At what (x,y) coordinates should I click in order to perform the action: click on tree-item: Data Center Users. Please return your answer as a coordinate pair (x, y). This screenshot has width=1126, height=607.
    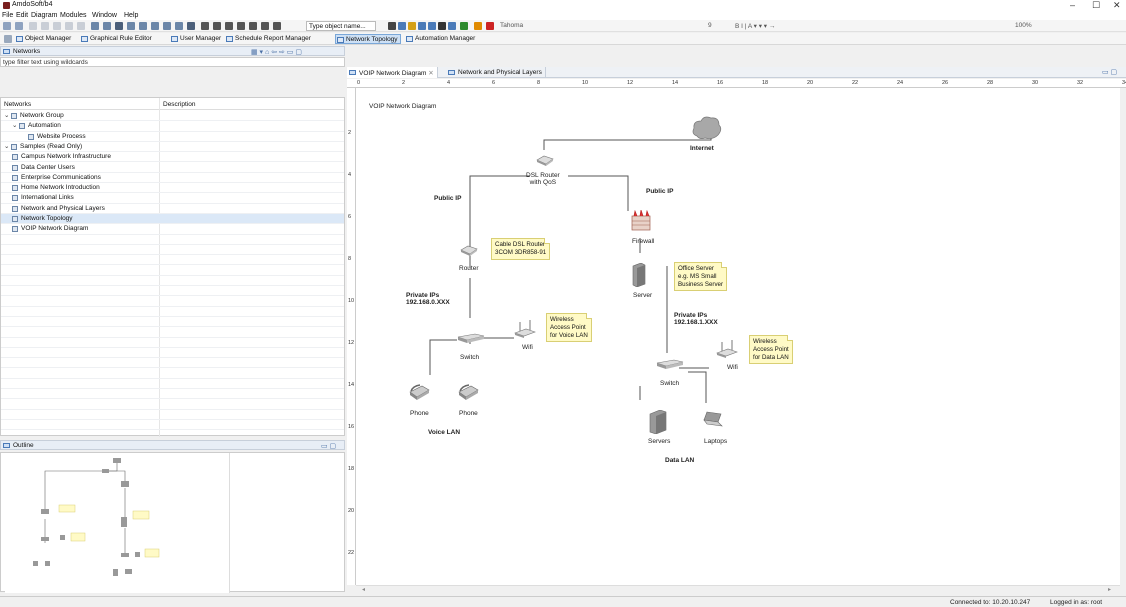
    Looking at the image, I should click on (172, 168).